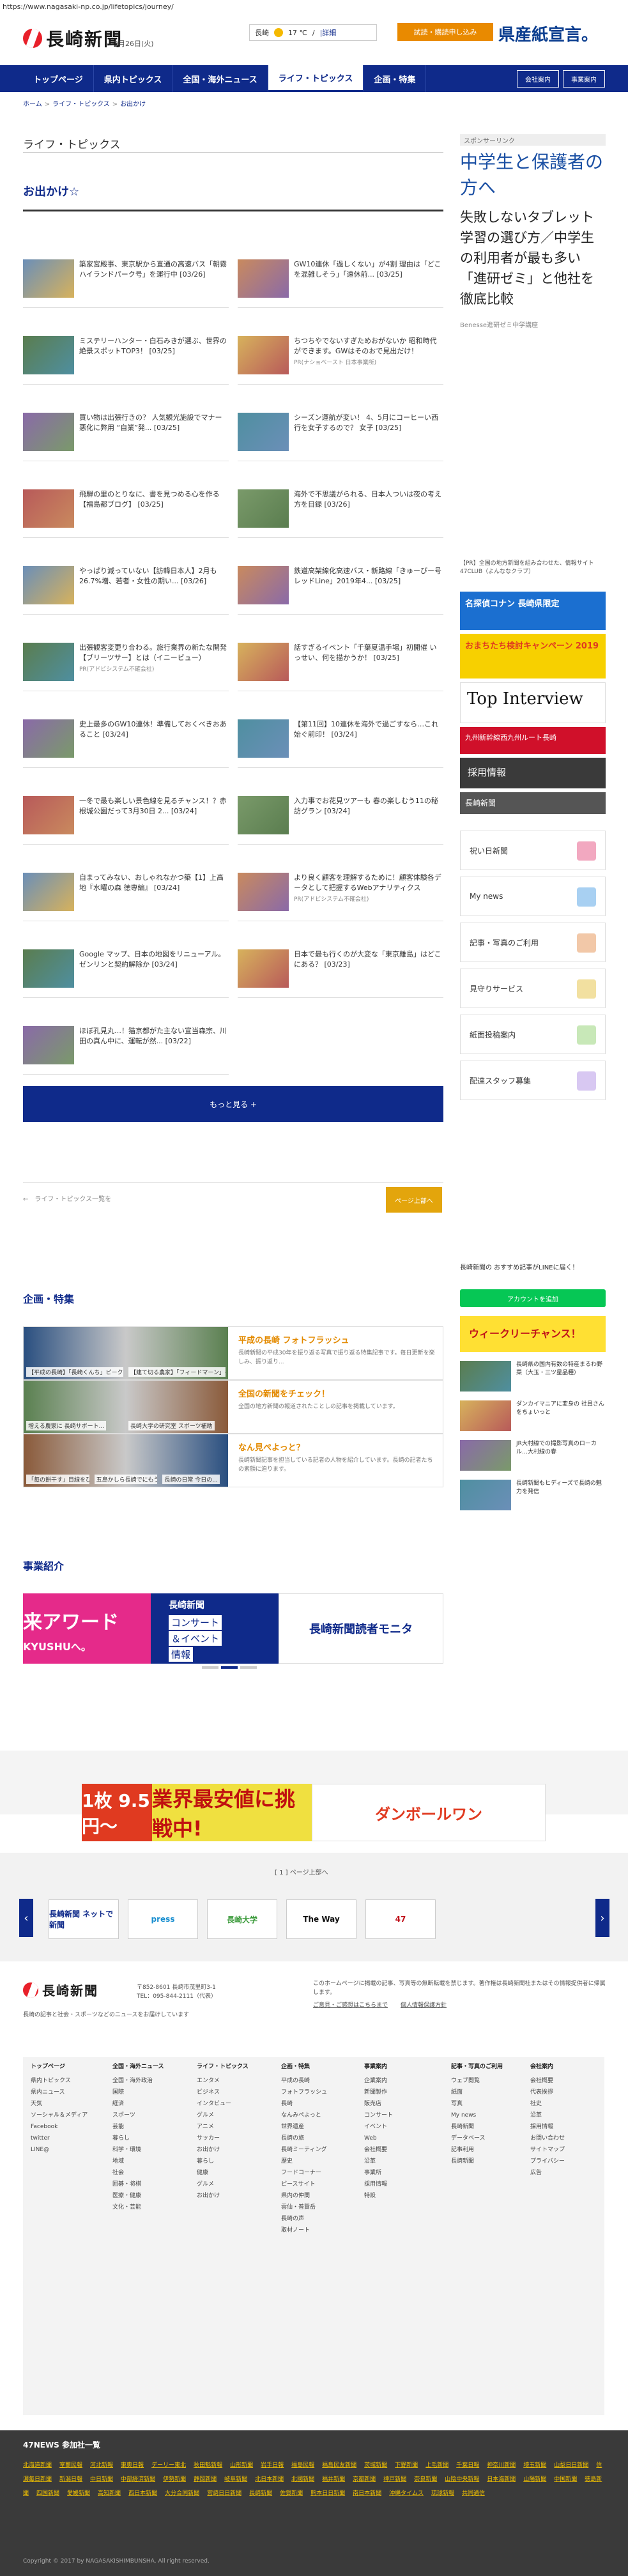  I want to click on nav-item: 企画・特集, so click(395, 78).